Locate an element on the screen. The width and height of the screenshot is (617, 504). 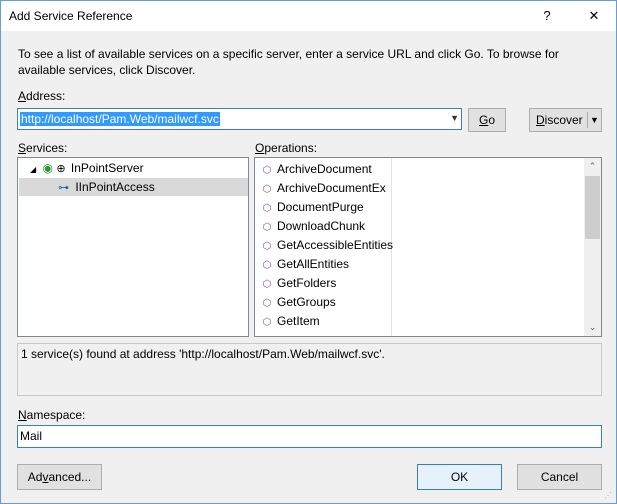
service-status-icon: ◉ is located at coordinates (47, 168).